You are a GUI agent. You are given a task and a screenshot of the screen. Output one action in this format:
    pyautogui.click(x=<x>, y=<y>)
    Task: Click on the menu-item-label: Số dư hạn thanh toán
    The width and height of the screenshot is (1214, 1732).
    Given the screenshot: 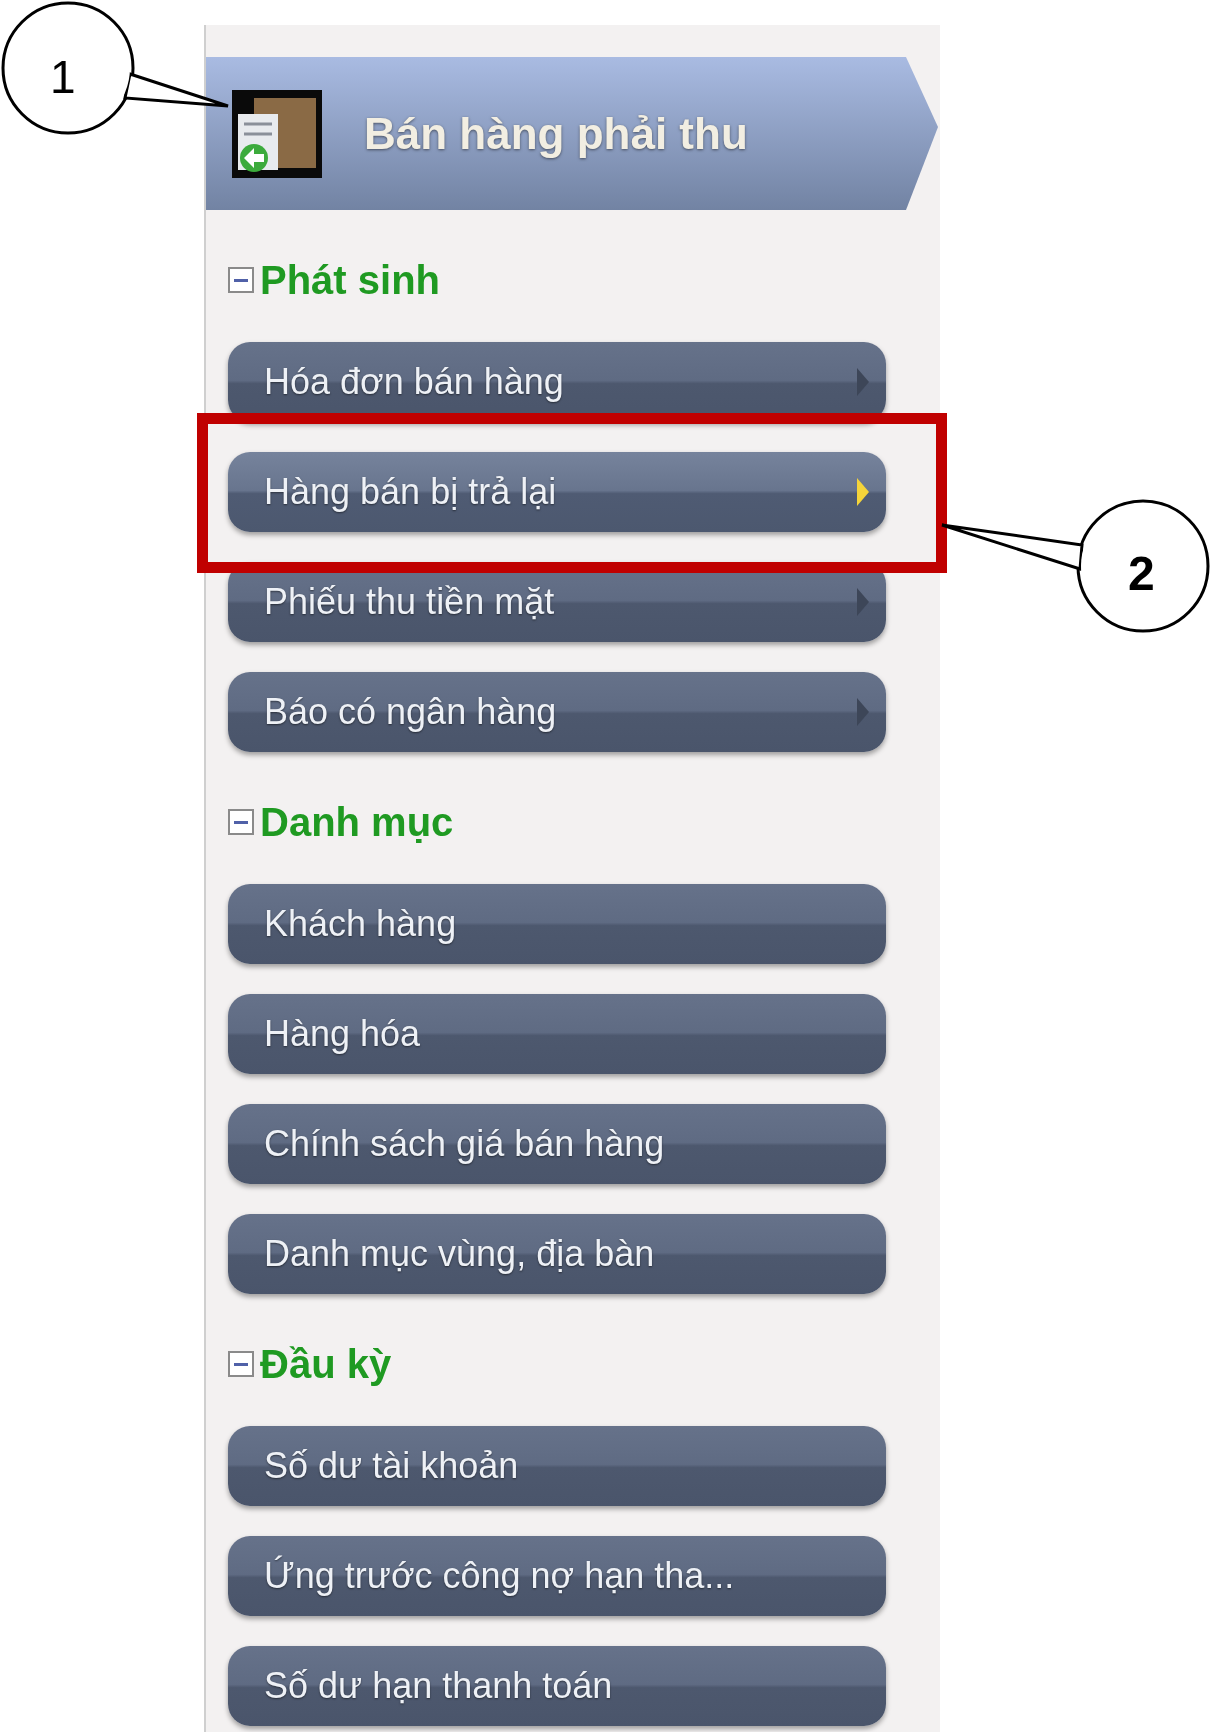 What is the action you would take?
    pyautogui.click(x=439, y=1686)
    